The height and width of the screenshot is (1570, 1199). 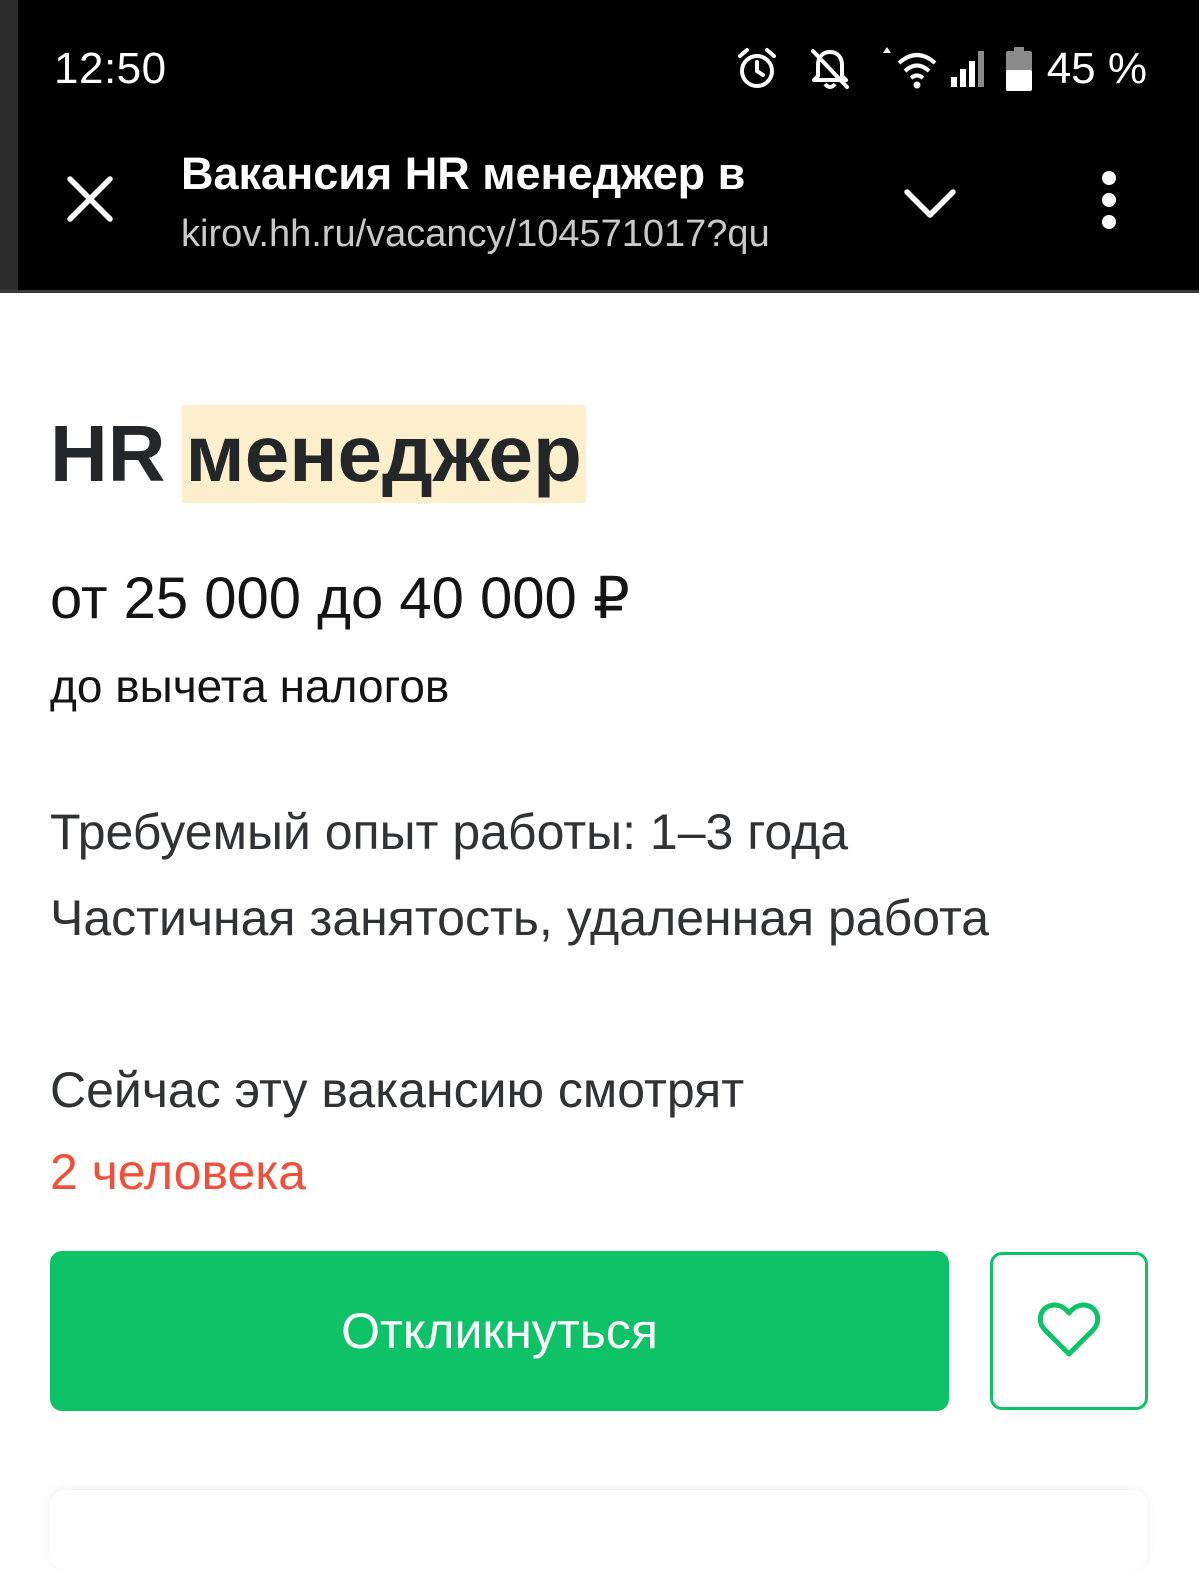 What do you see at coordinates (909, 69) in the screenshot?
I see `wifi-icon` at bounding box center [909, 69].